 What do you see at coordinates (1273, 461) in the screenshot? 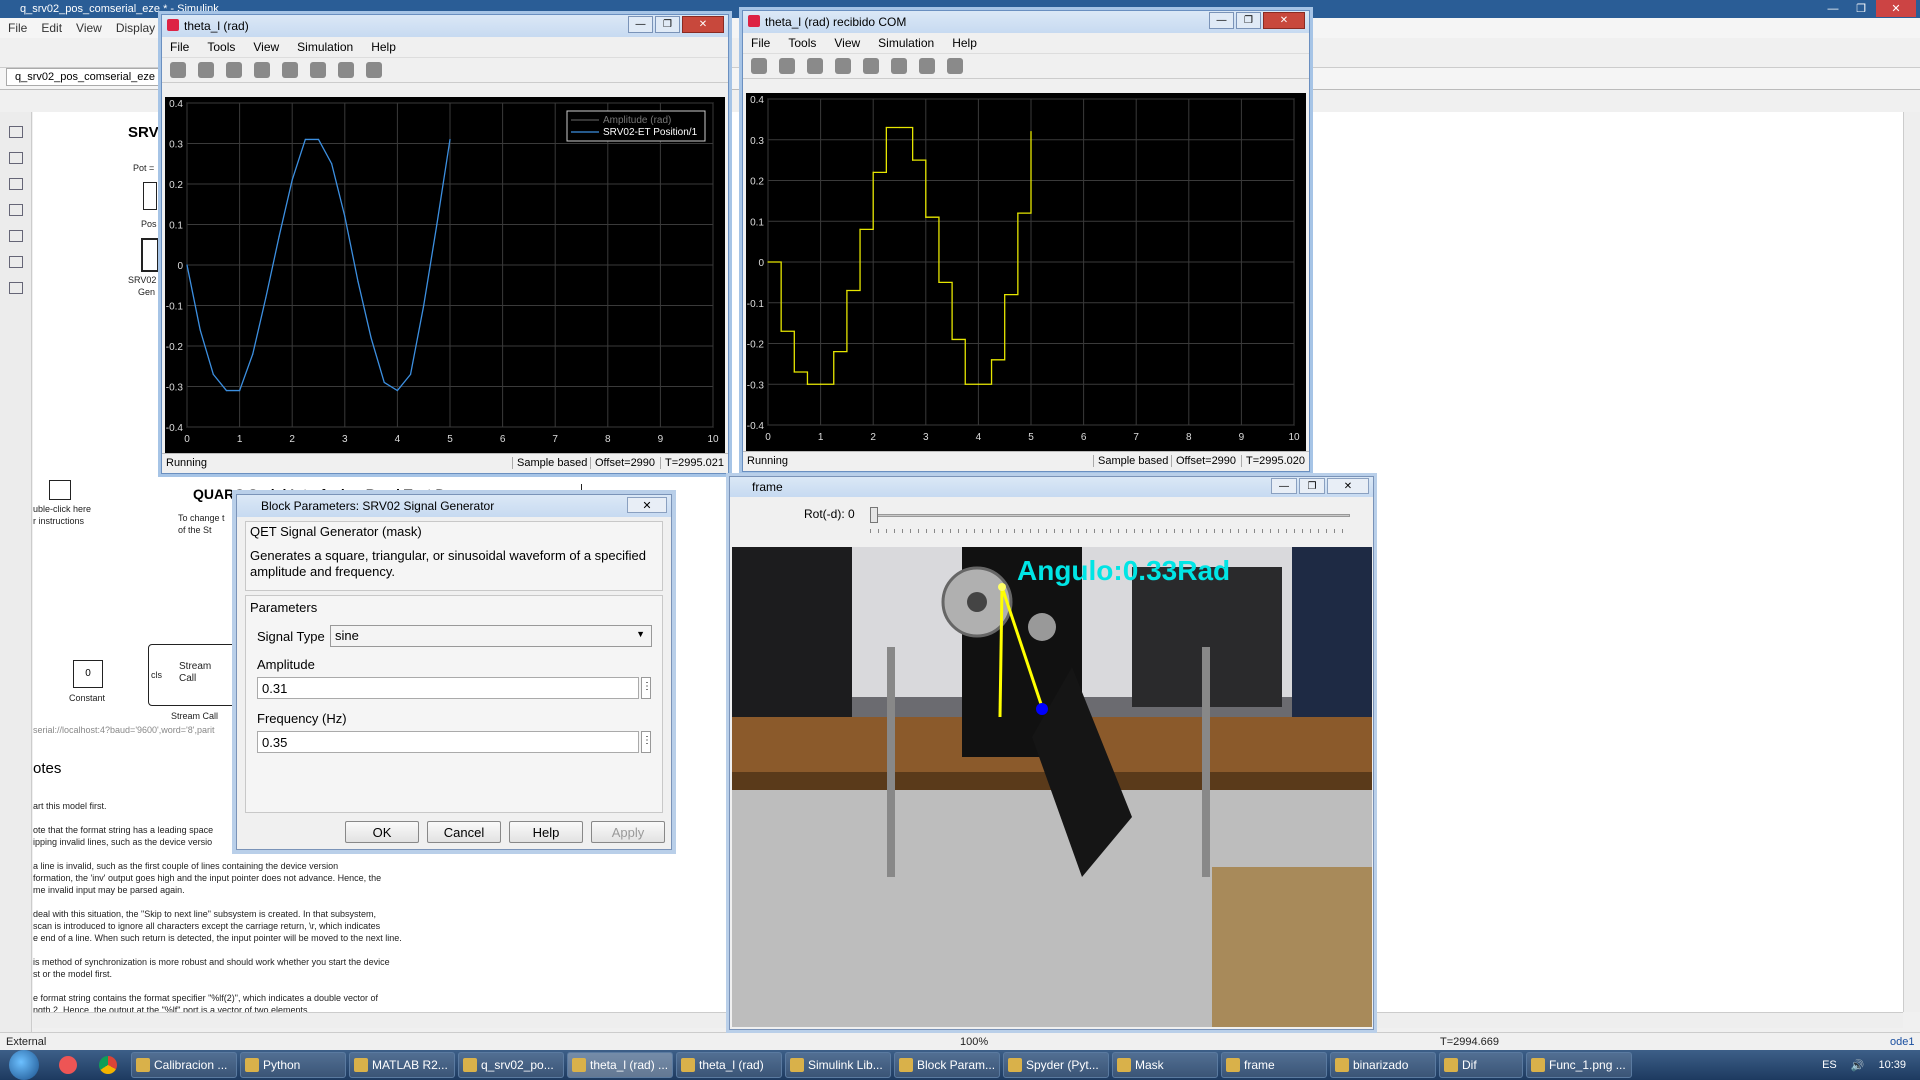
I see `scope2-time: T=2995.020` at bounding box center [1273, 461].